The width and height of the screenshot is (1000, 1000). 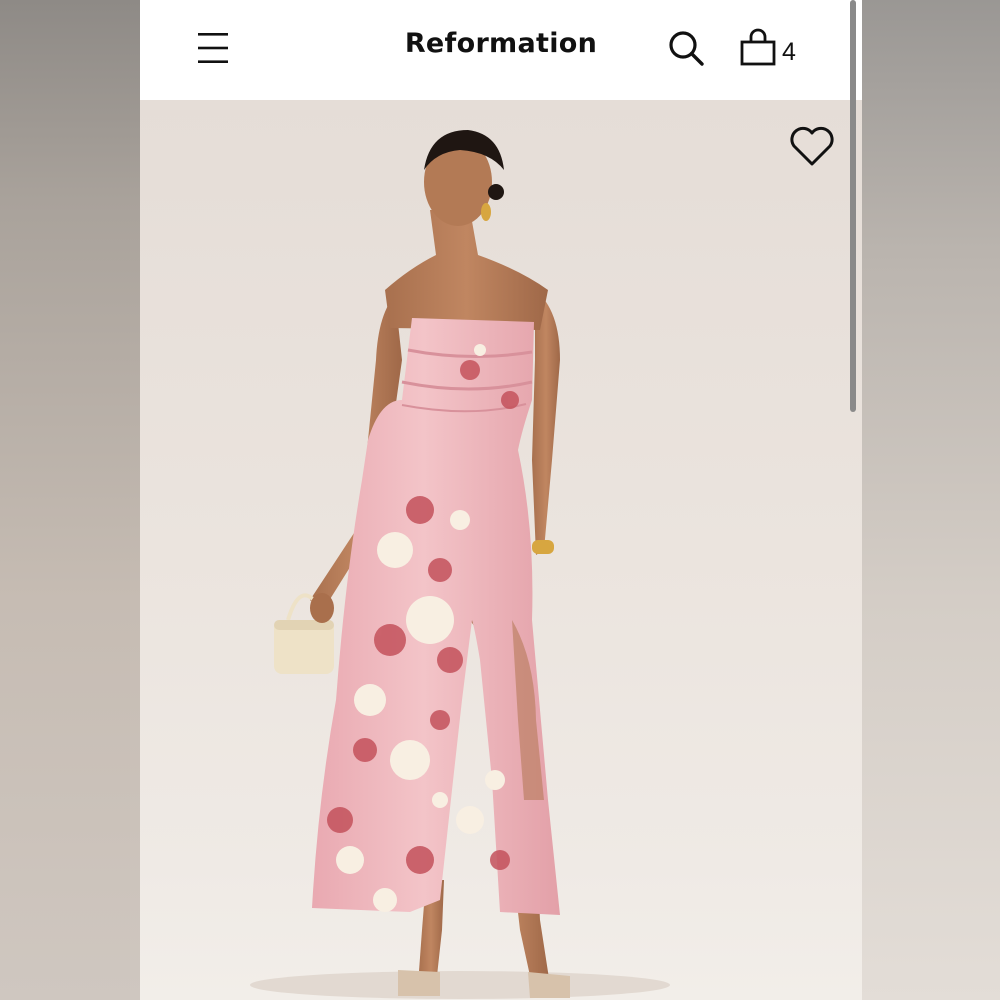 I want to click on cart-count-badge: 4, so click(x=789, y=52).